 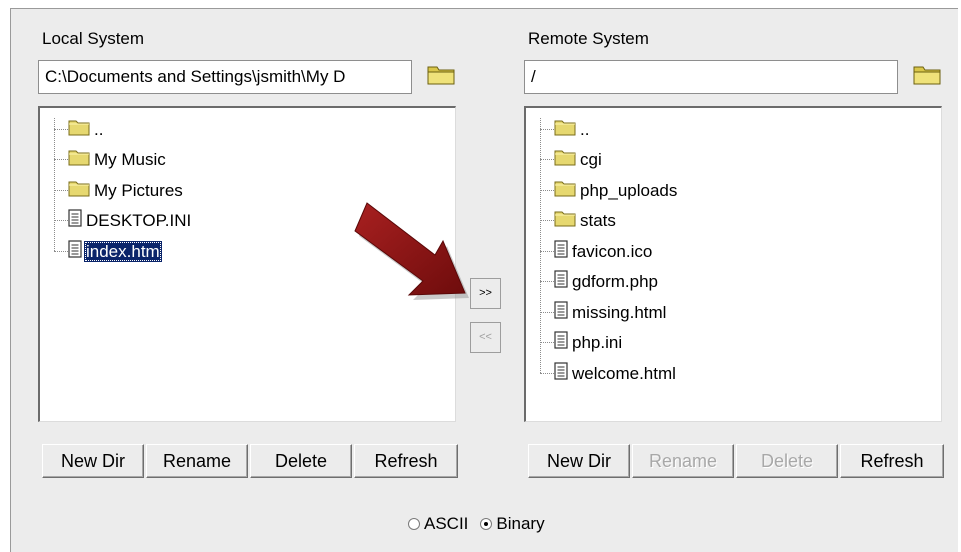 What do you see at coordinates (629, 190) in the screenshot?
I see `tree-item-label: php_uploads` at bounding box center [629, 190].